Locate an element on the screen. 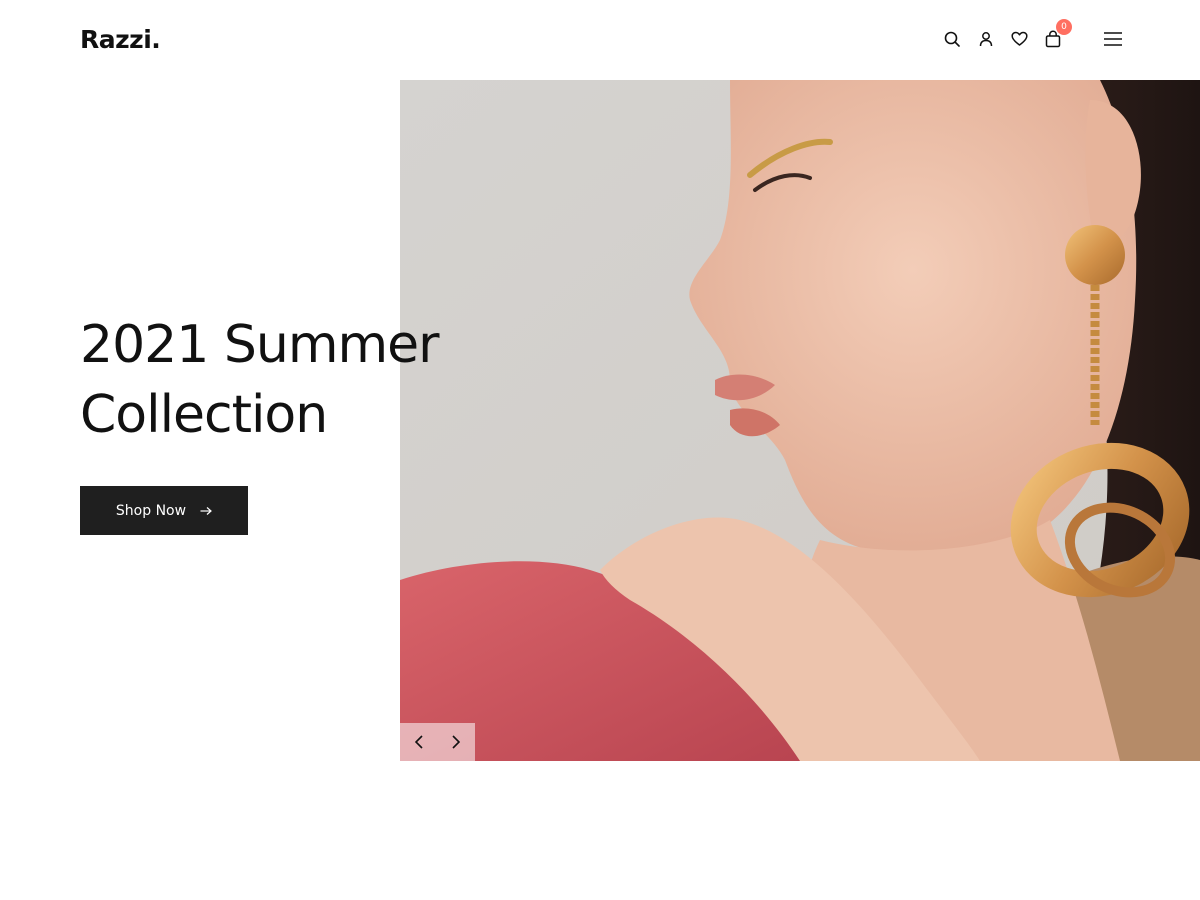 This screenshot has width=1200, height=900. chevron-right-icon is located at coordinates (455, 742).